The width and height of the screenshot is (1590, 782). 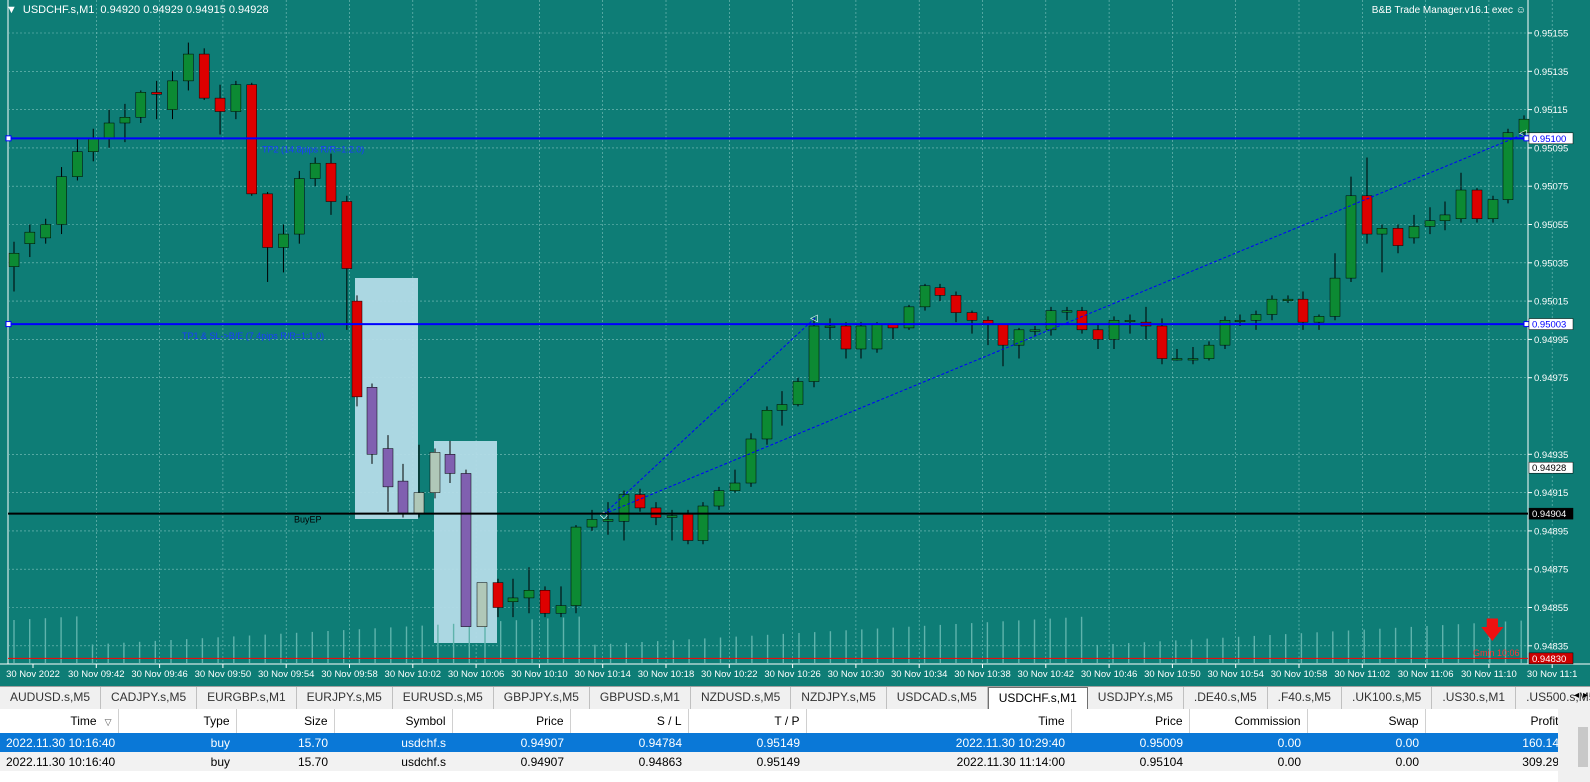 What do you see at coordinates (286, 674) in the screenshot?
I see `time-label: 30 Nov 09:54` at bounding box center [286, 674].